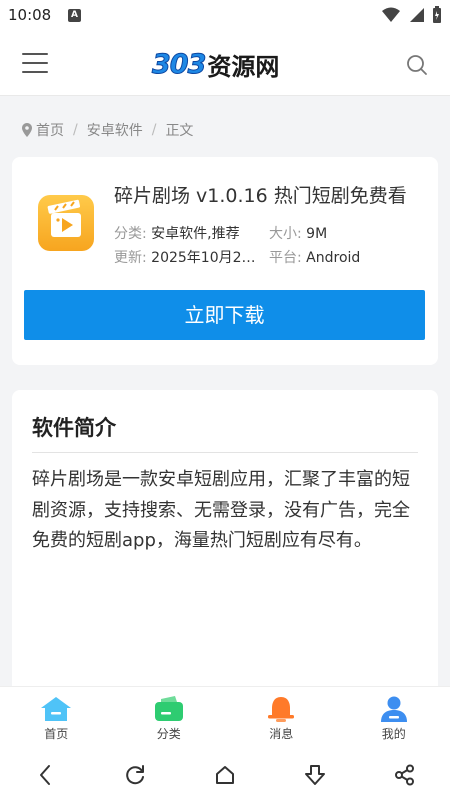 The image size is (450, 800). What do you see at coordinates (27, 130) in the screenshot?
I see `location-pin-icon` at bounding box center [27, 130].